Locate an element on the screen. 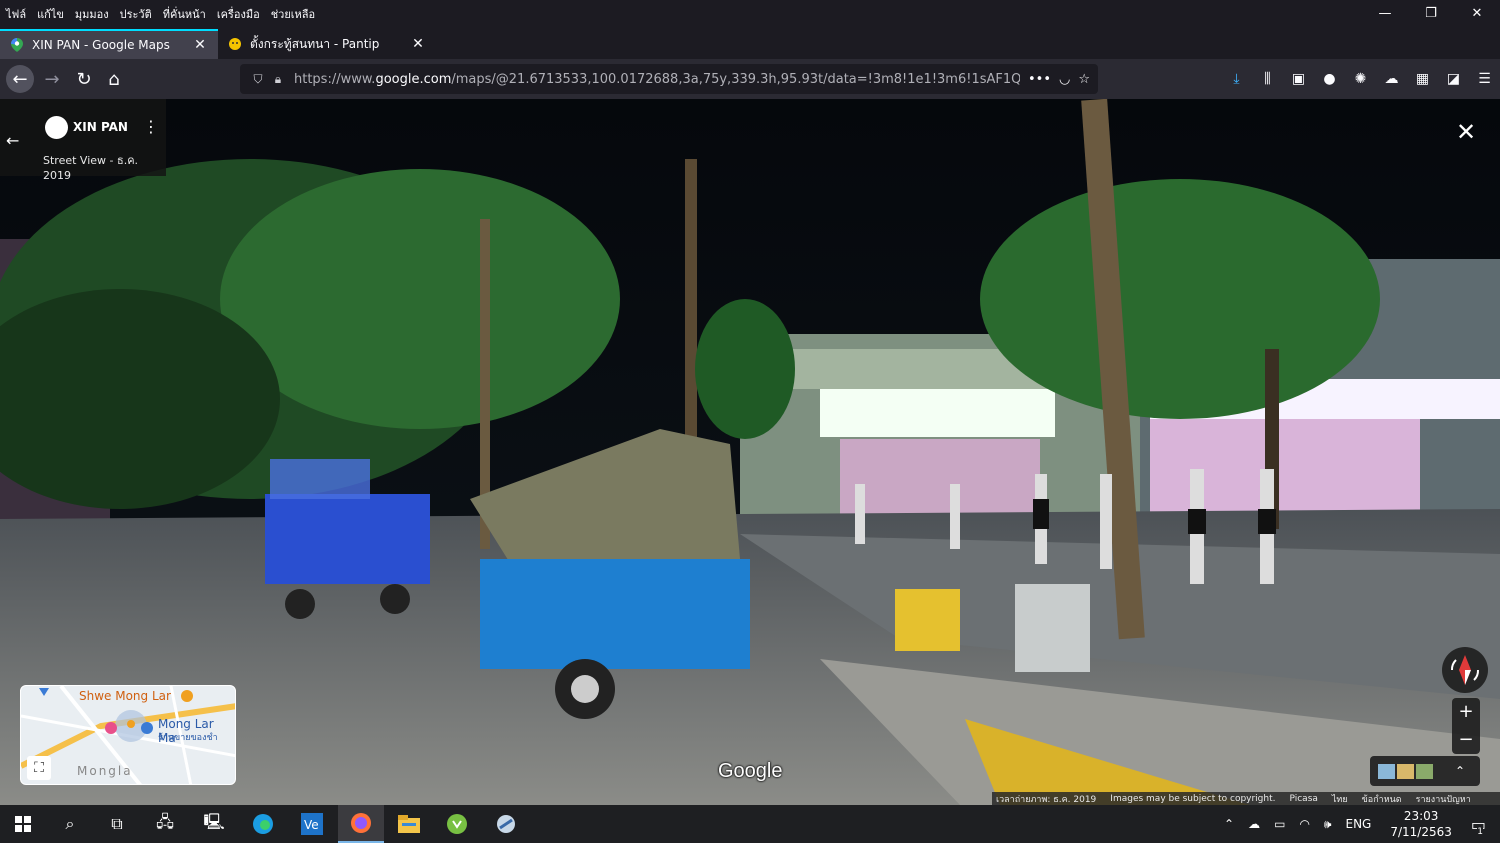 The height and width of the screenshot is (843, 1500). translate-icon: ◪ is located at coordinates (1453, 79).